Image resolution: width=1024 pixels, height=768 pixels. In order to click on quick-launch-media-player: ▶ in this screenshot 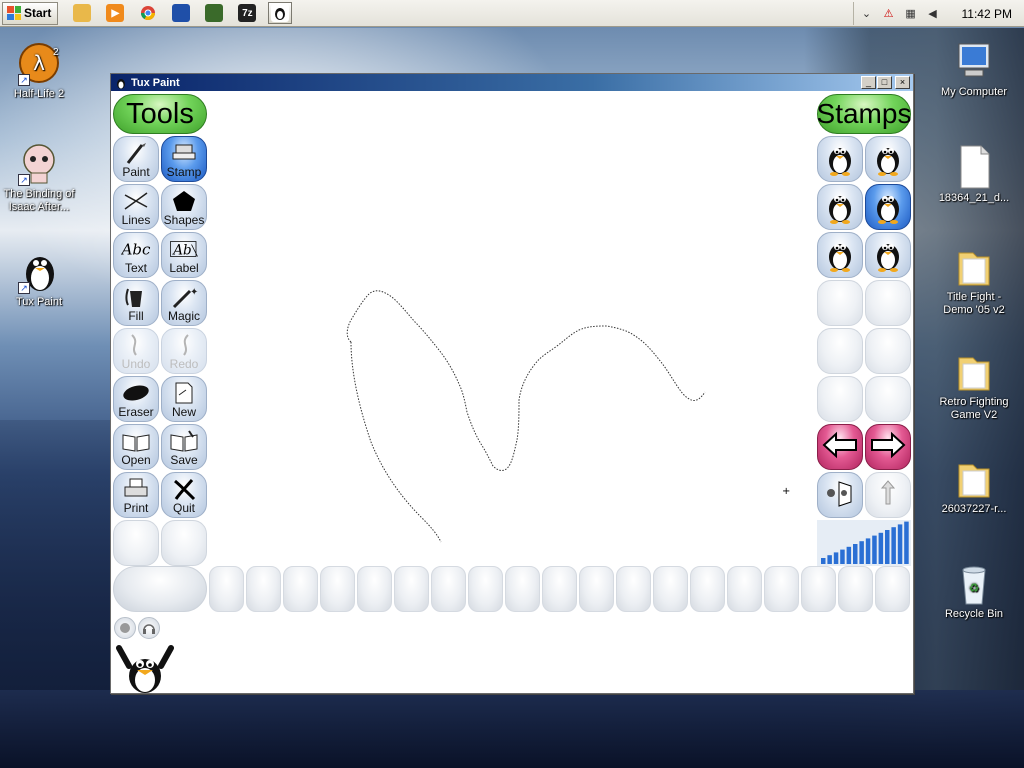, I will do `click(115, 13)`.